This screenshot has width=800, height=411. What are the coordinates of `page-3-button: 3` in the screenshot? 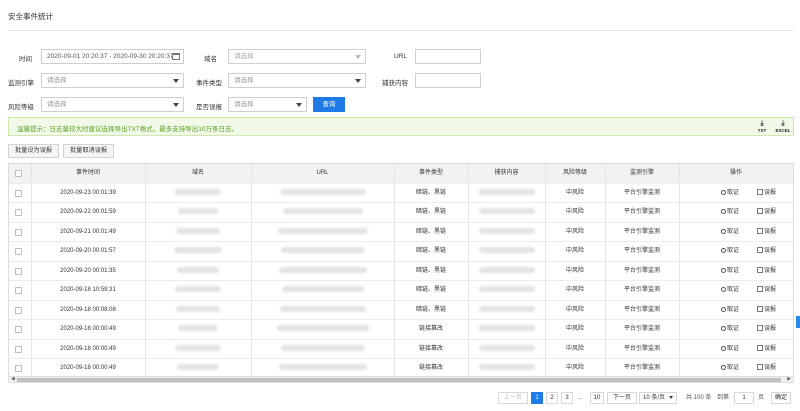 It's located at (567, 398).